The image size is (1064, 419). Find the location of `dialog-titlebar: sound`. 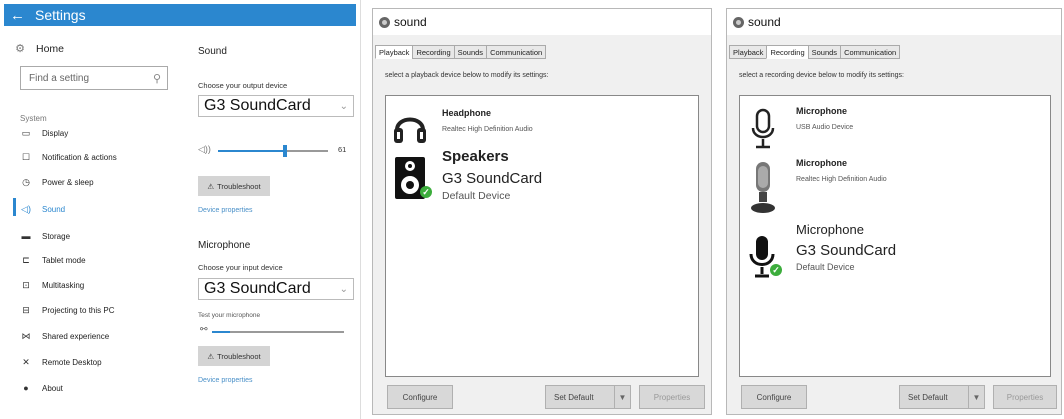

dialog-titlebar: sound is located at coordinates (894, 22).